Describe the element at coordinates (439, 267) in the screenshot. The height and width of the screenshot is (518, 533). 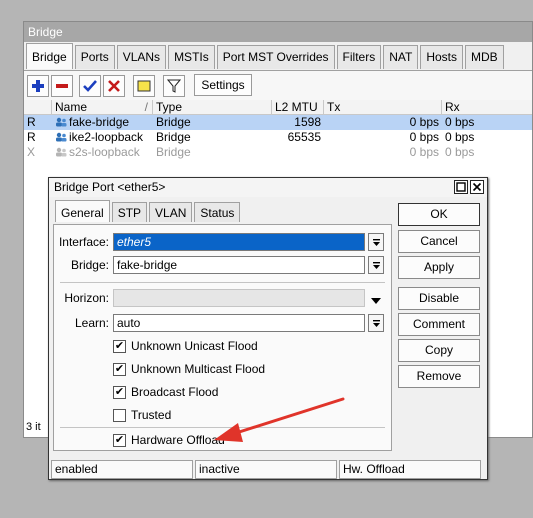
I see `apply-button: Apply` at that location.